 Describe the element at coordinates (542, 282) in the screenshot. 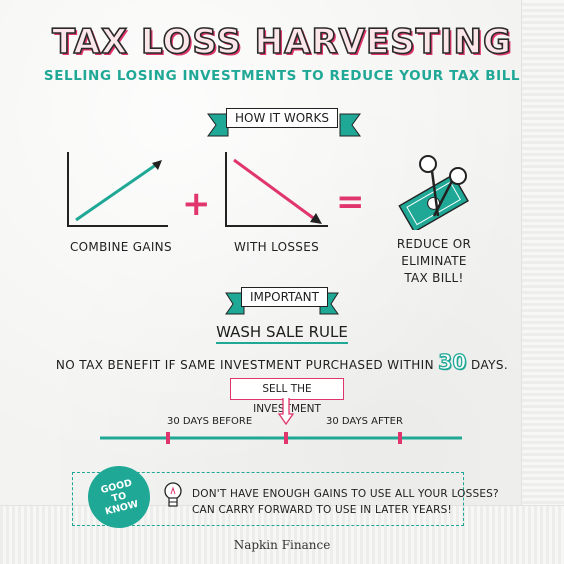

I see `napkin-embossed-border-right` at that location.